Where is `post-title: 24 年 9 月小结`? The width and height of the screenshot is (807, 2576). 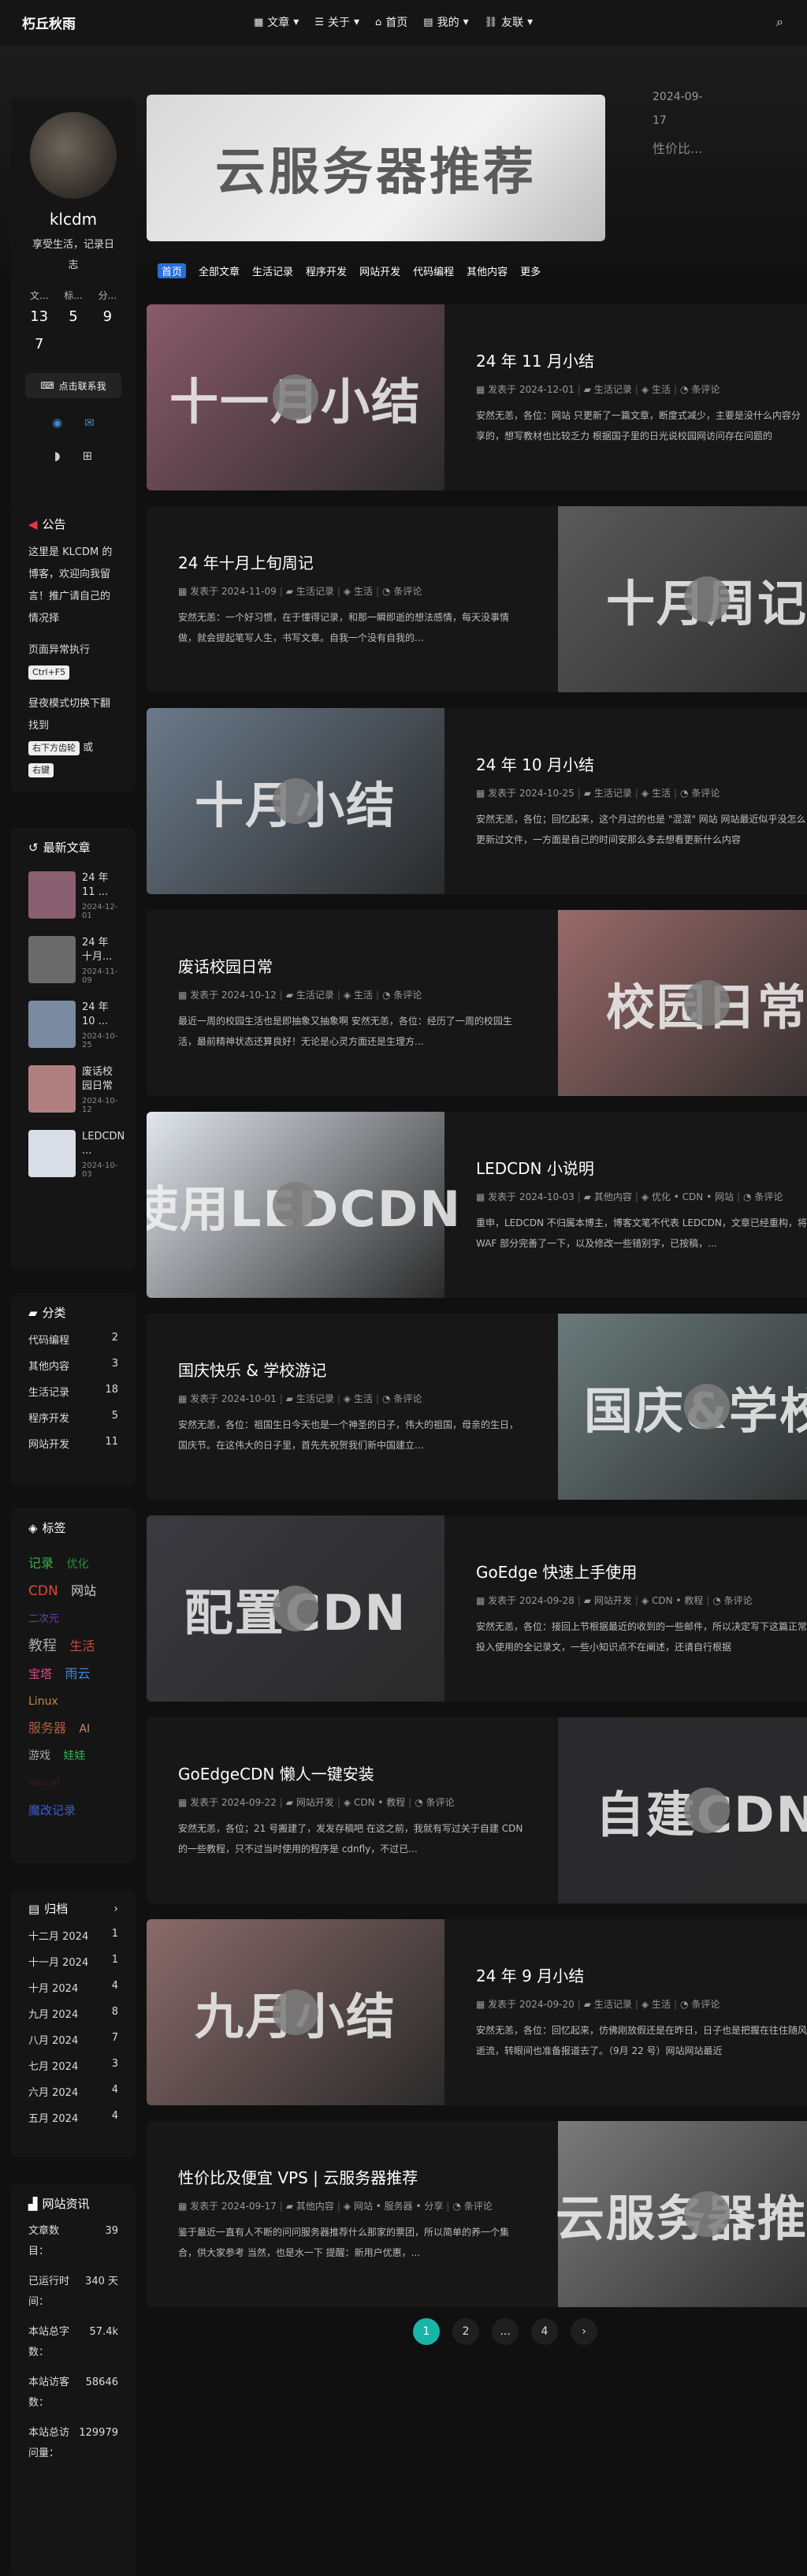
post-title: 24 年 9 月小结 is located at coordinates (641, 1975).